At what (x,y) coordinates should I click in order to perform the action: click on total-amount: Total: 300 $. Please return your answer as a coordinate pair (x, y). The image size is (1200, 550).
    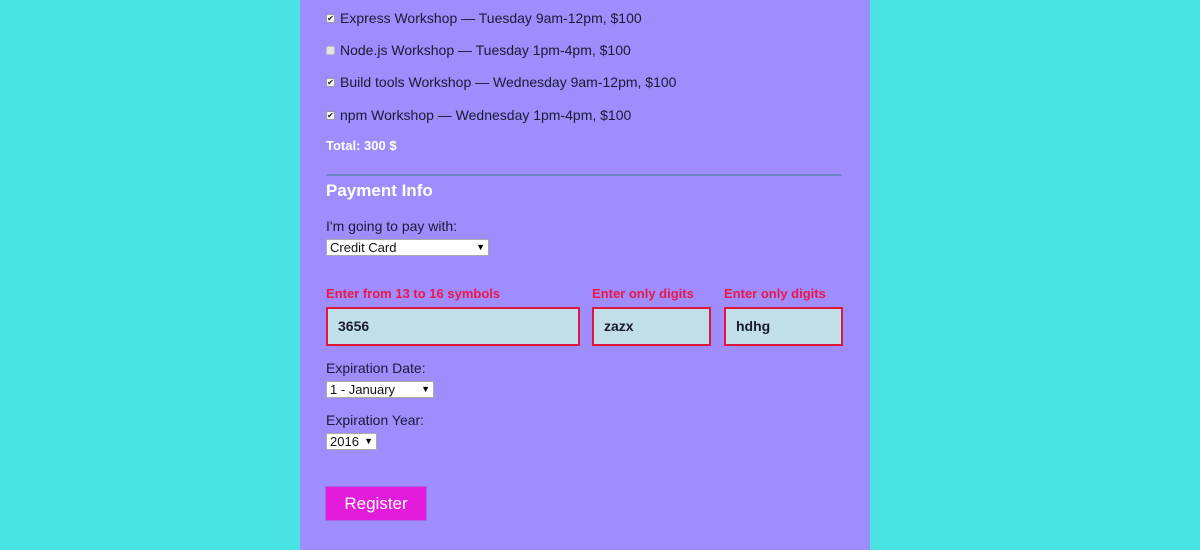
    Looking at the image, I should click on (361, 145).